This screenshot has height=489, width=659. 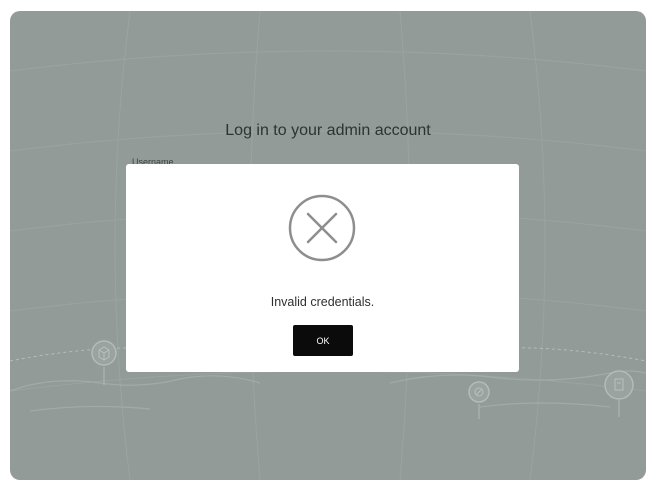 I want to click on map-pin-middle, so click(x=479, y=400).